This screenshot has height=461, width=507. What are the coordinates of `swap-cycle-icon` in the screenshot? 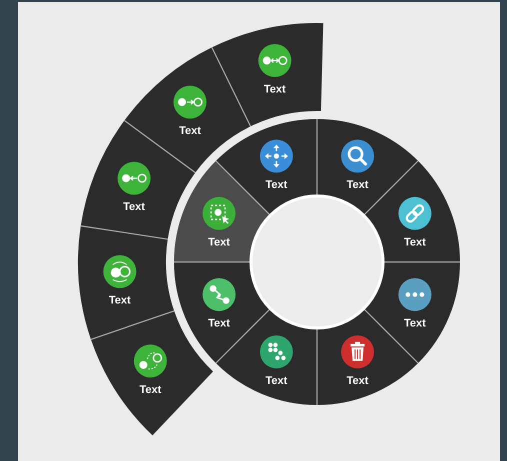 It's located at (119, 271).